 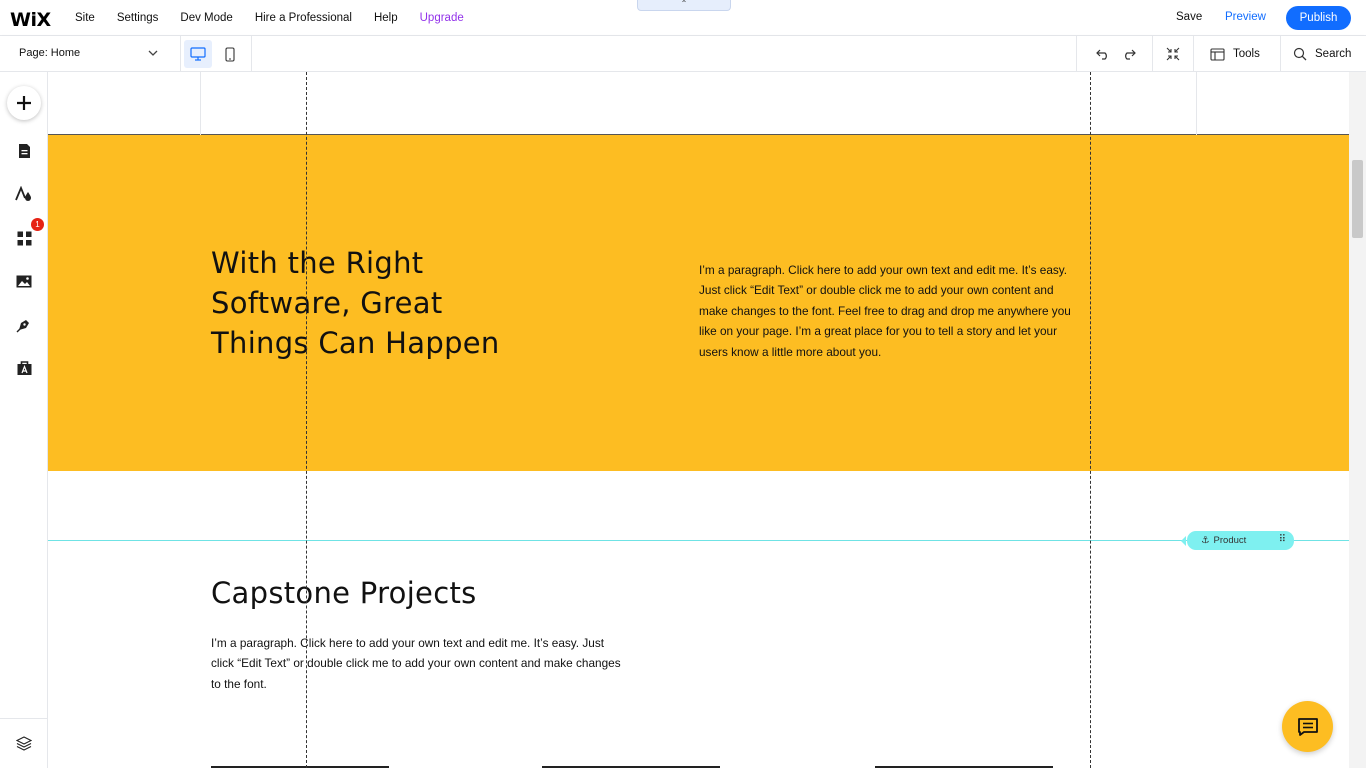 I want to click on plus-icon, so click(x=24, y=103).